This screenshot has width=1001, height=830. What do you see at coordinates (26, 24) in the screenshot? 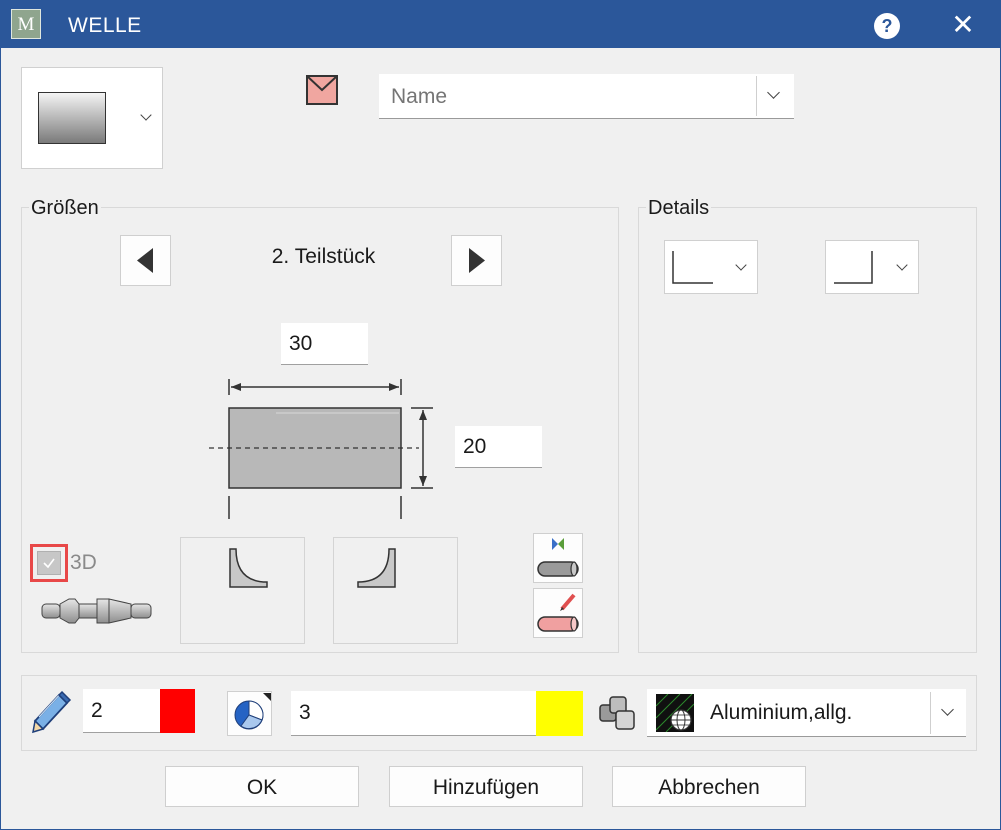
I see `app-icon: M` at bounding box center [26, 24].